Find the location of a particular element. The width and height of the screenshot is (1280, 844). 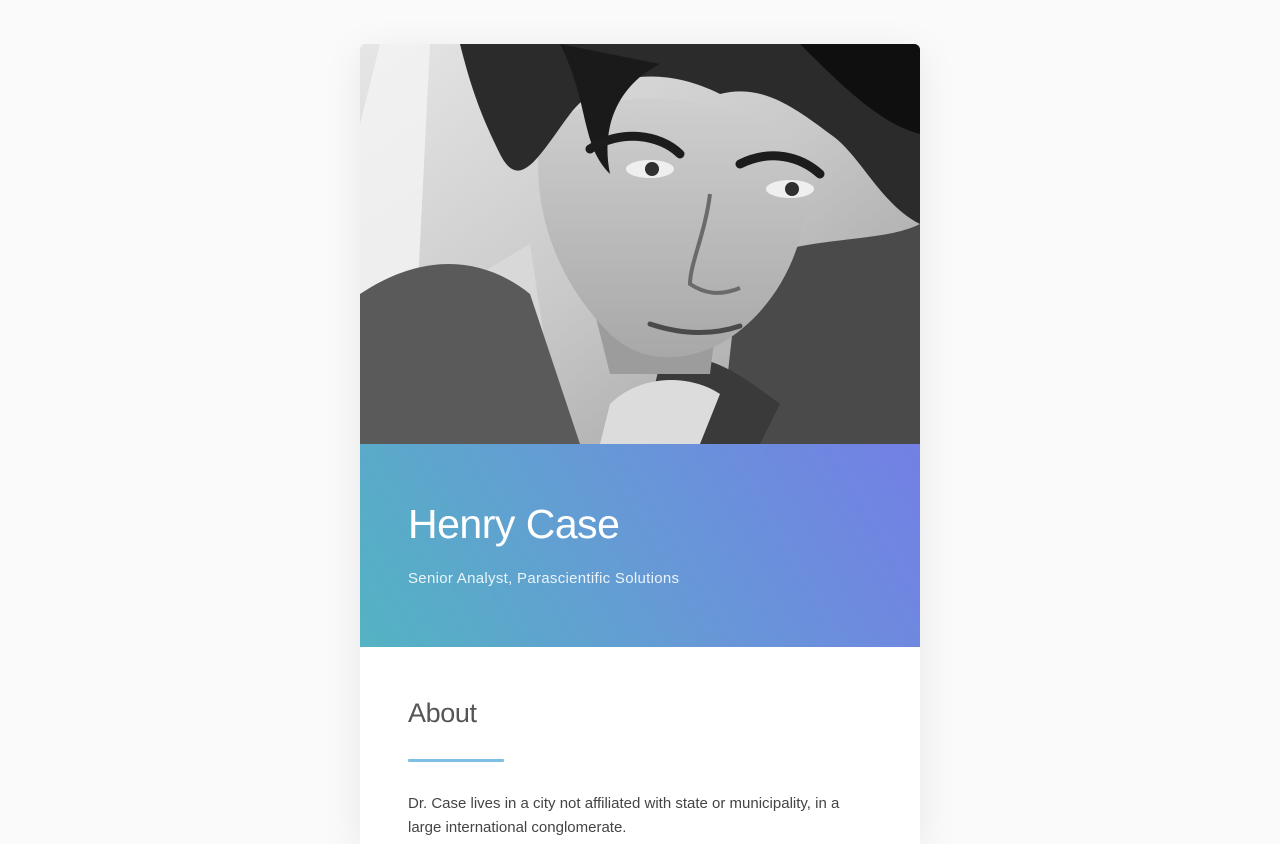

heading-underline is located at coordinates (456, 760).